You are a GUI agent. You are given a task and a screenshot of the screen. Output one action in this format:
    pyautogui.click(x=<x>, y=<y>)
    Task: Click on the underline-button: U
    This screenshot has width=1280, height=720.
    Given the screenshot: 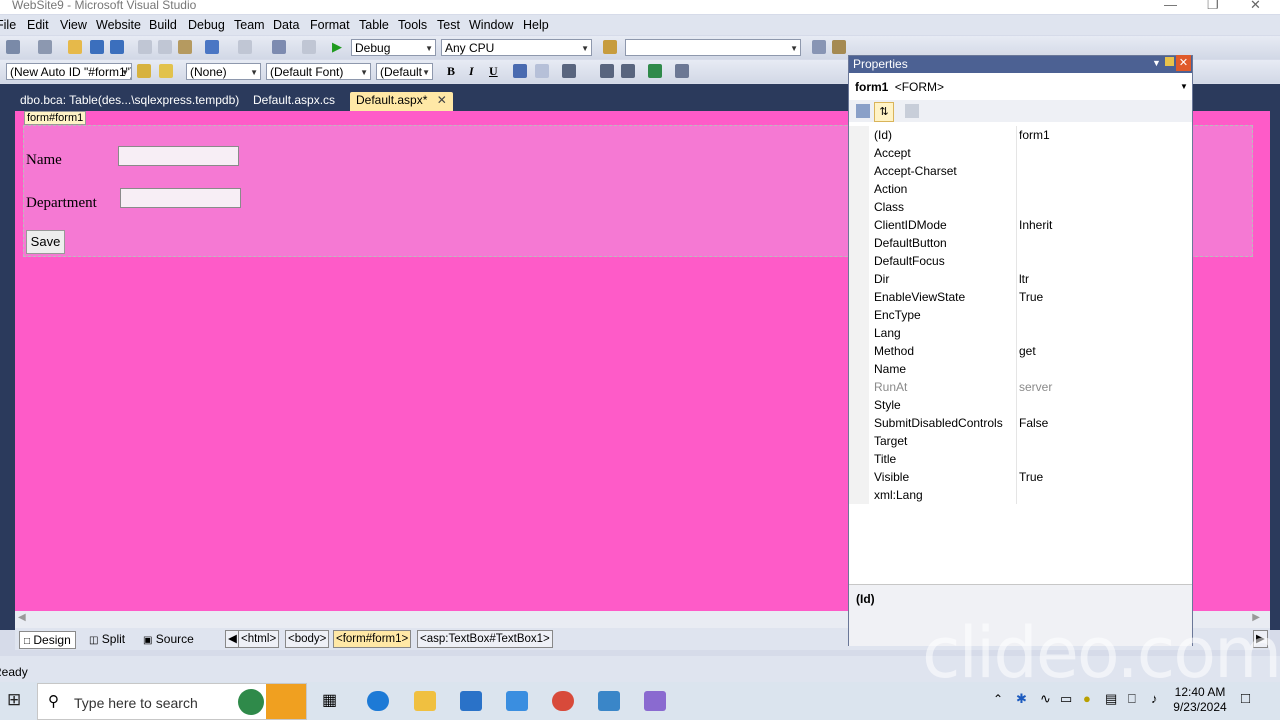 What is the action you would take?
    pyautogui.click(x=493, y=71)
    